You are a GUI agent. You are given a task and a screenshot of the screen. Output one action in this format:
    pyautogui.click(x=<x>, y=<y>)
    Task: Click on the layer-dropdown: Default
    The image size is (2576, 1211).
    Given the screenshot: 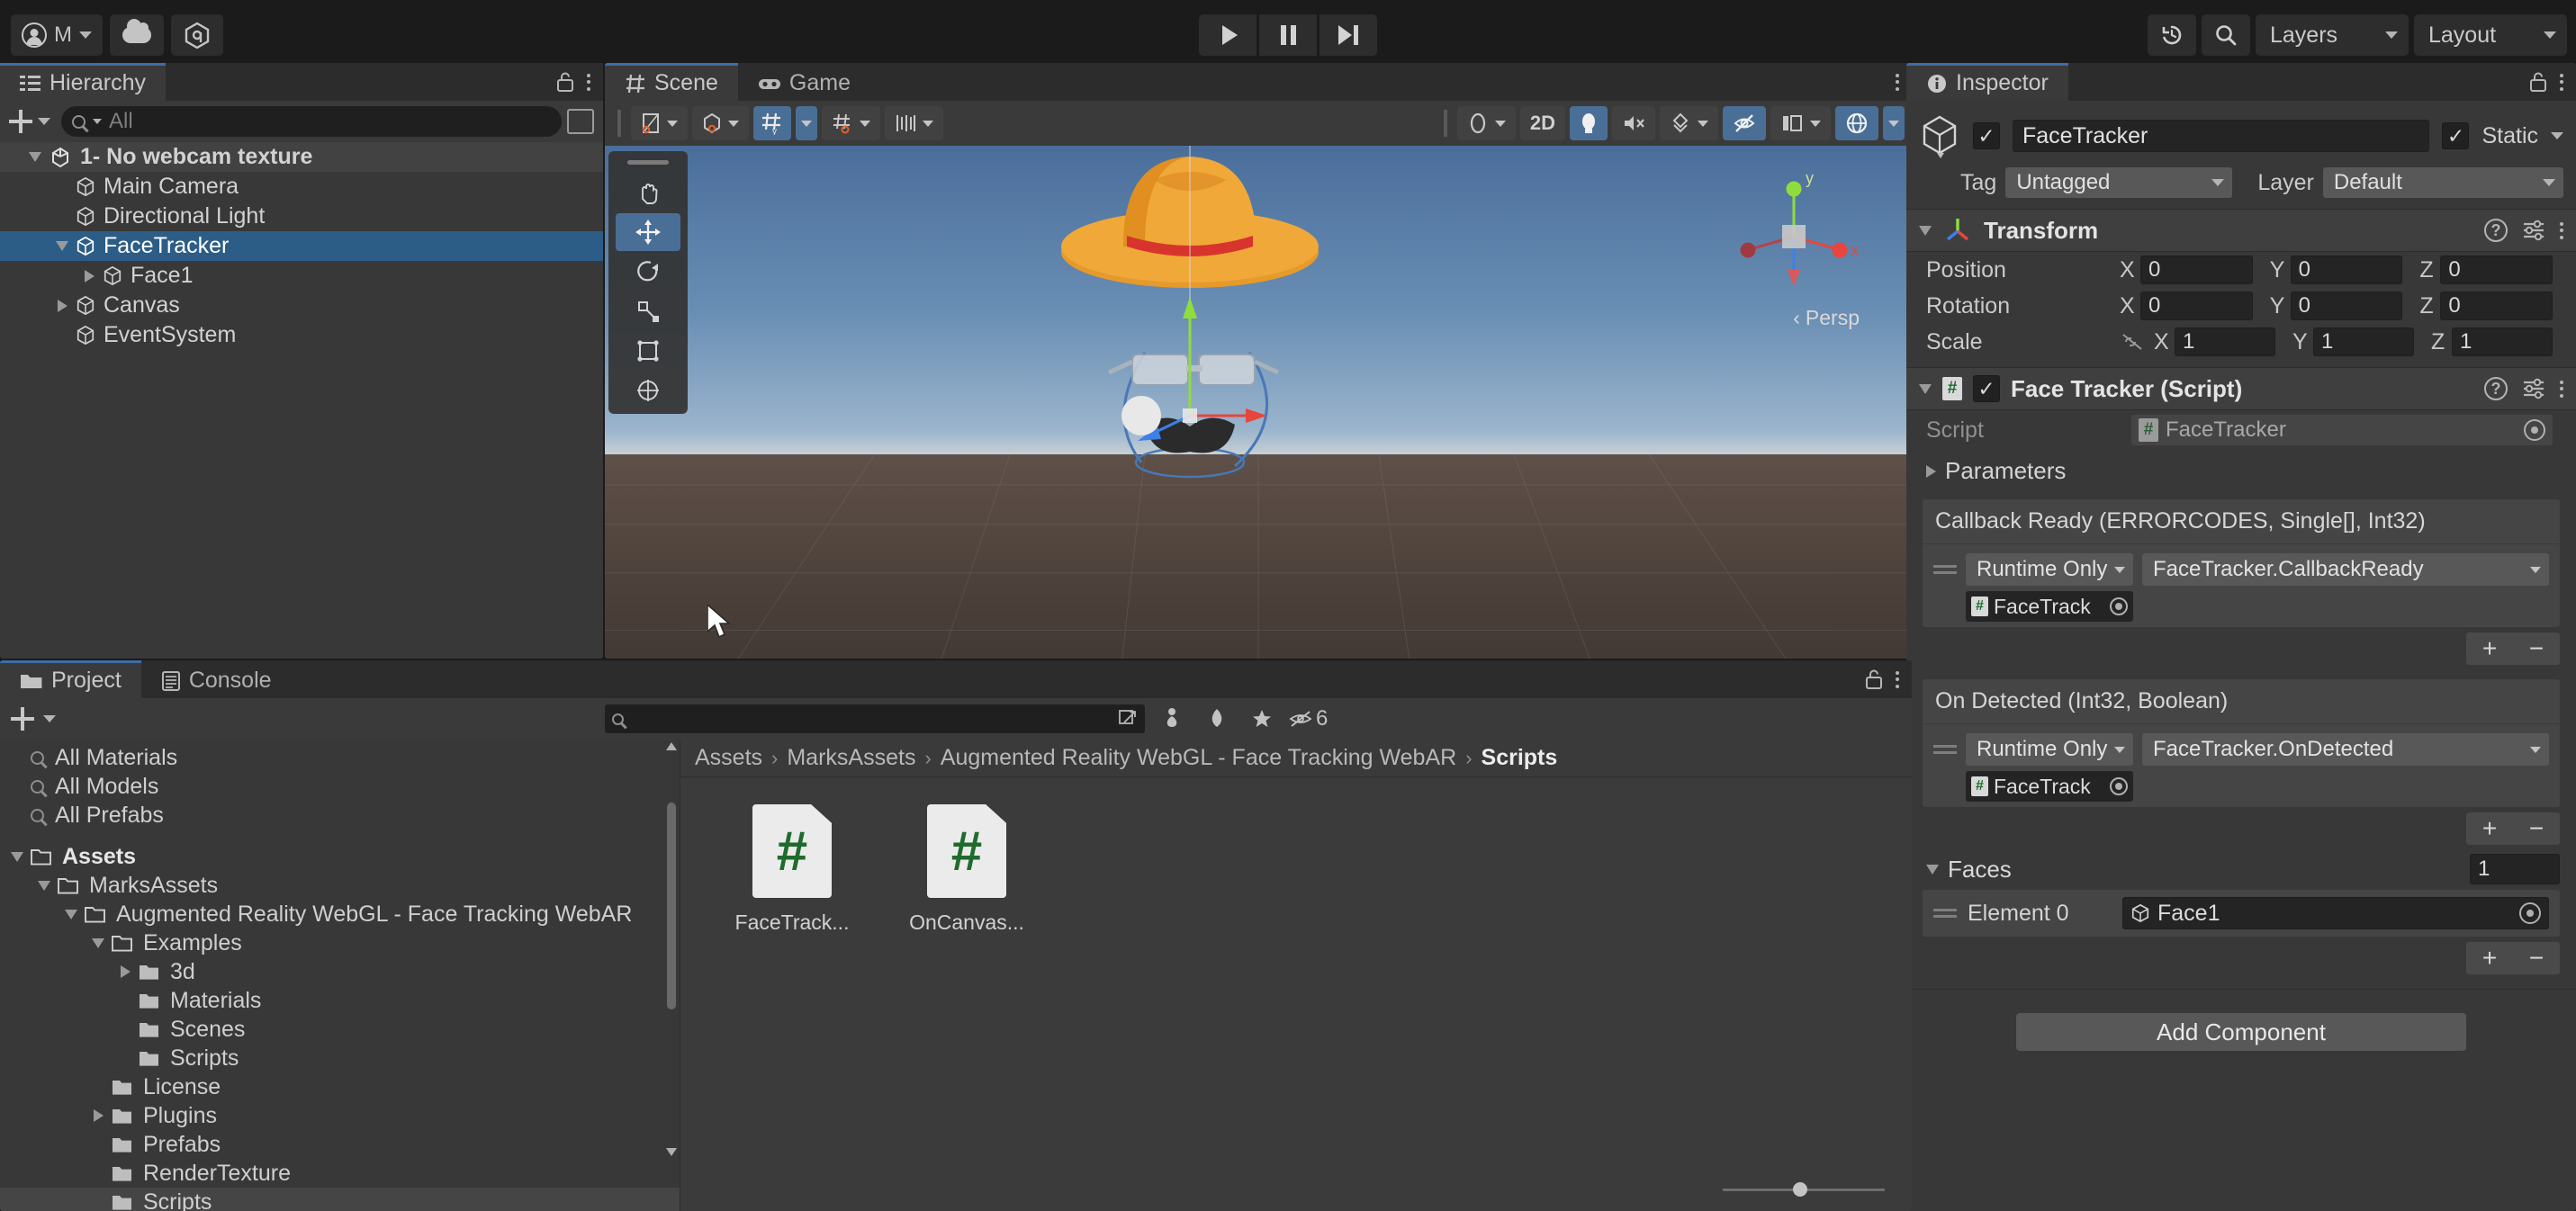 What is the action you would take?
    pyautogui.click(x=2442, y=182)
    